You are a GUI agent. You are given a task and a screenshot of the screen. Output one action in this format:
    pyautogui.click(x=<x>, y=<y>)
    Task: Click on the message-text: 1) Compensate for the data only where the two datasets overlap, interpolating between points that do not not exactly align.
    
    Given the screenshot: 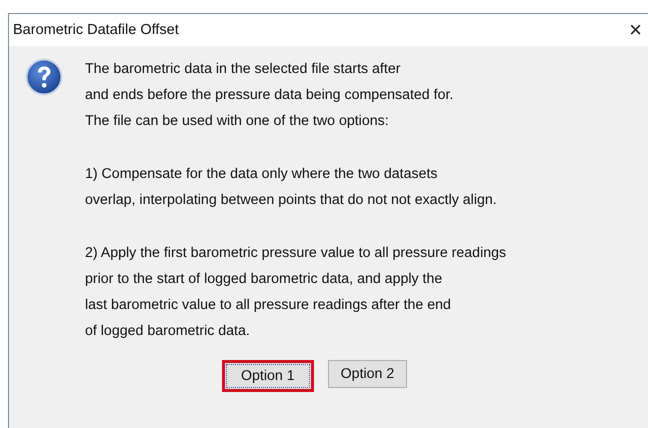 What is the action you would take?
    pyautogui.click(x=291, y=187)
    